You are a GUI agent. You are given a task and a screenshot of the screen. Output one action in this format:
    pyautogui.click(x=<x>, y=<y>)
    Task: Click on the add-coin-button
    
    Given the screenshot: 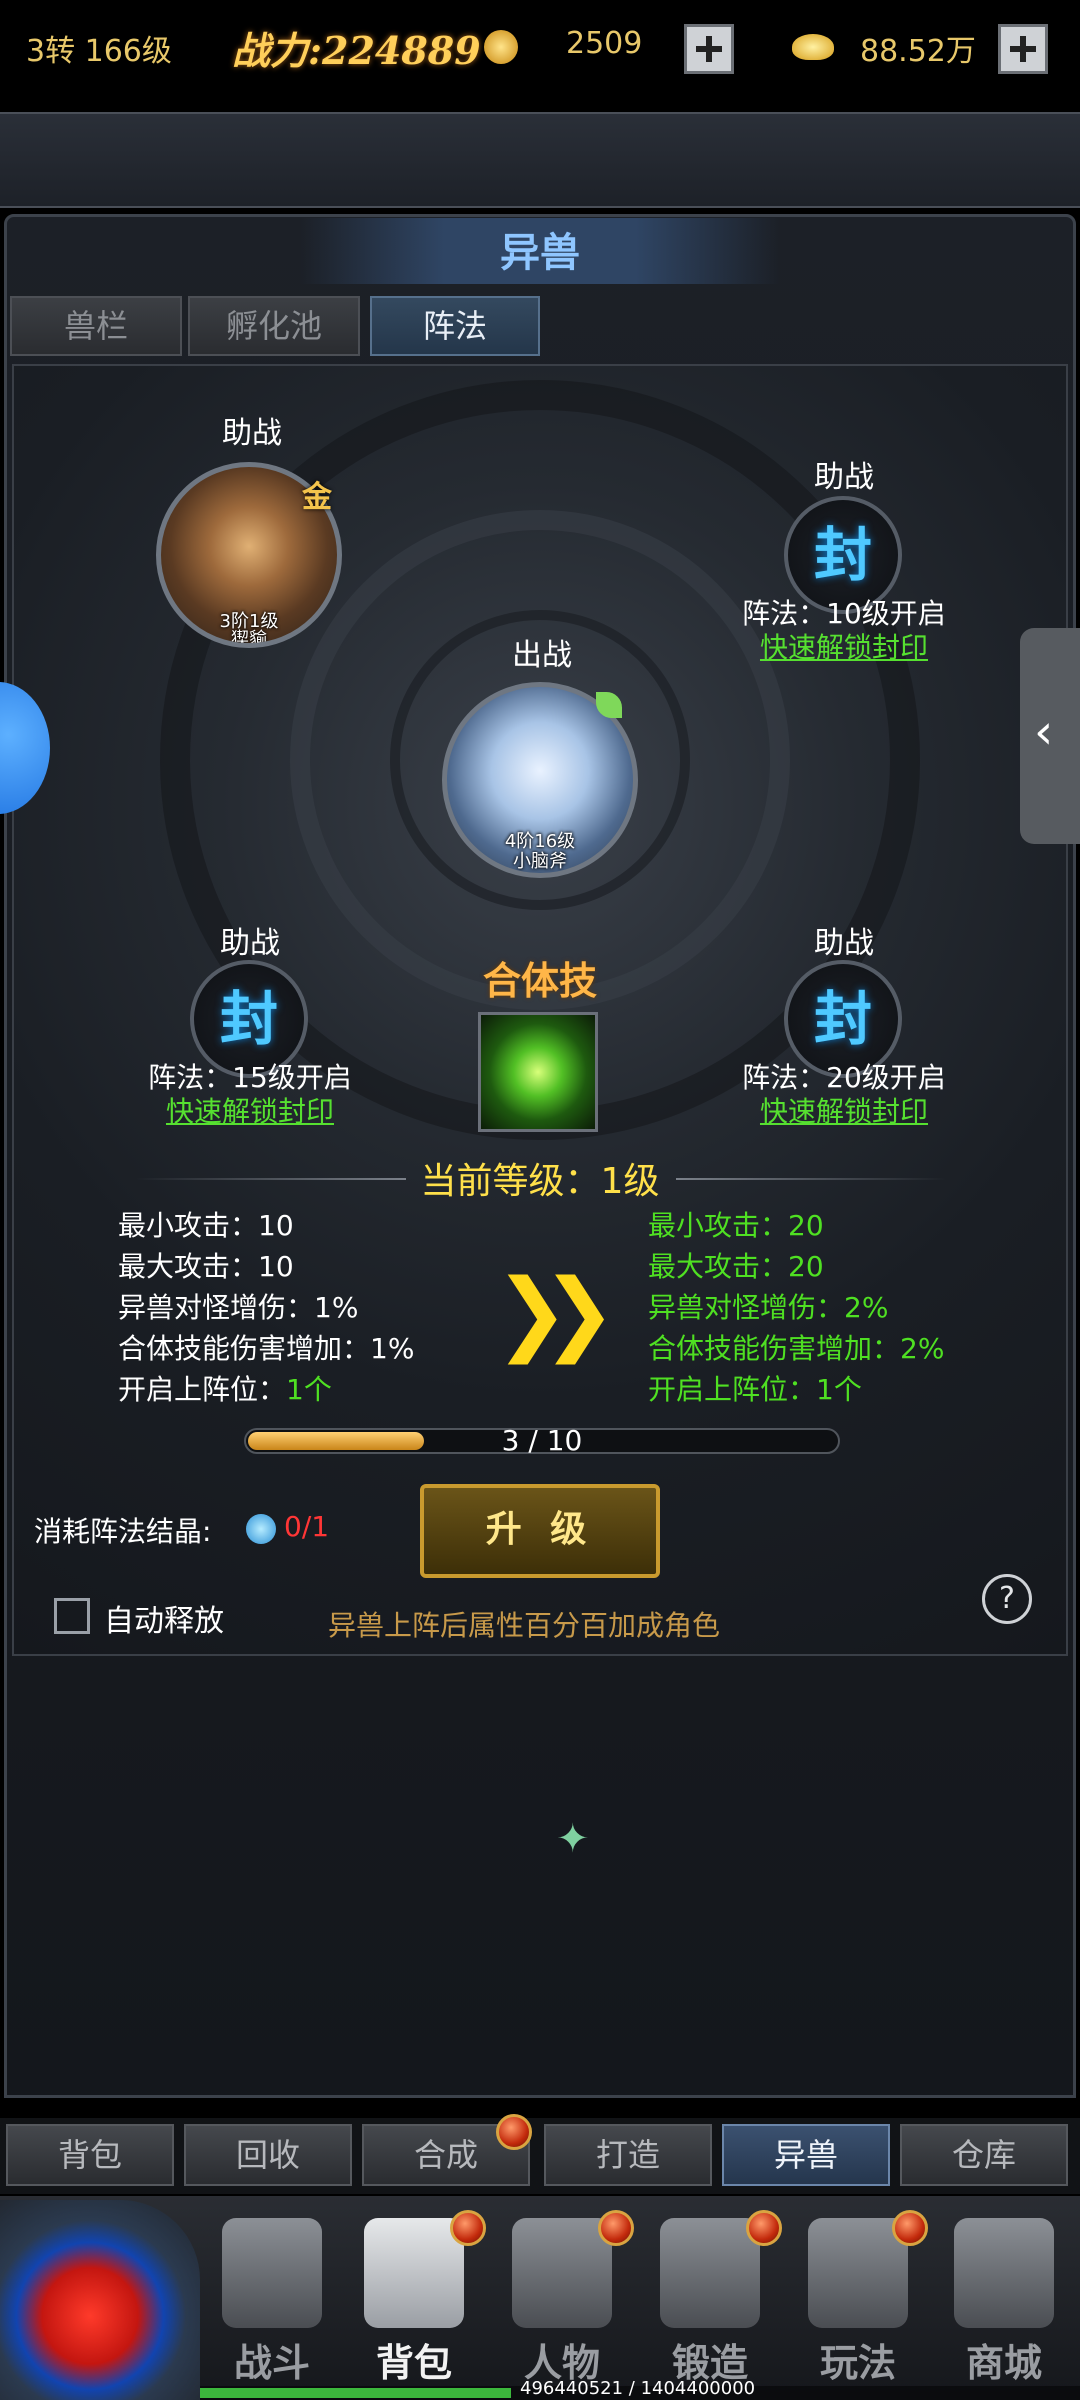 What is the action you would take?
    pyautogui.click(x=709, y=49)
    